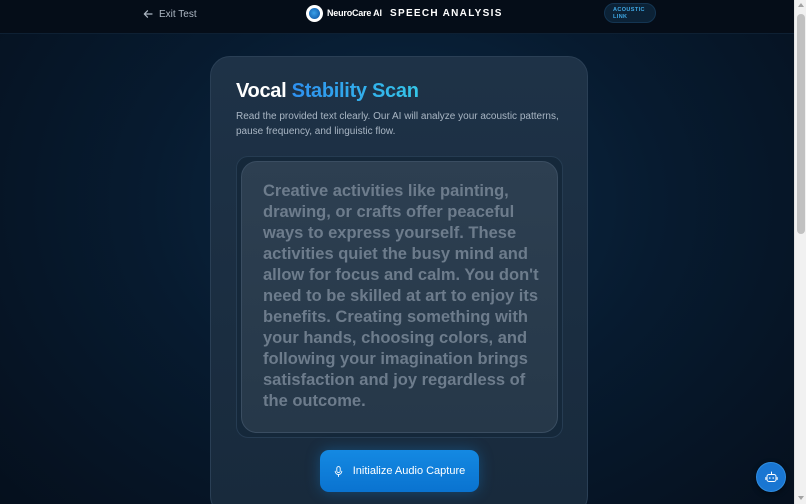 The height and width of the screenshot is (504, 806). I want to click on microphone-icon, so click(338, 471).